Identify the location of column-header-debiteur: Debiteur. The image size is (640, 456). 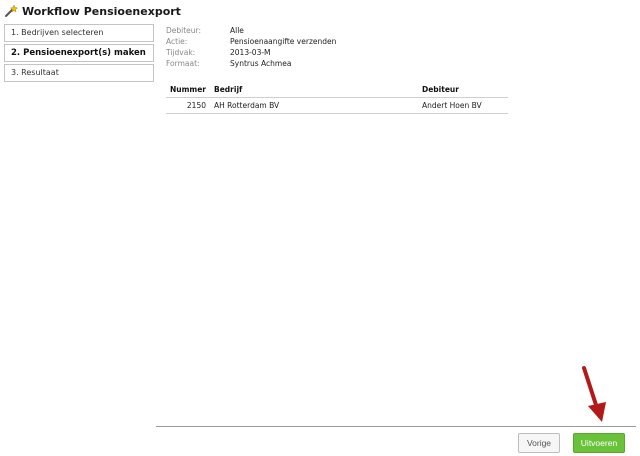
(465, 89).